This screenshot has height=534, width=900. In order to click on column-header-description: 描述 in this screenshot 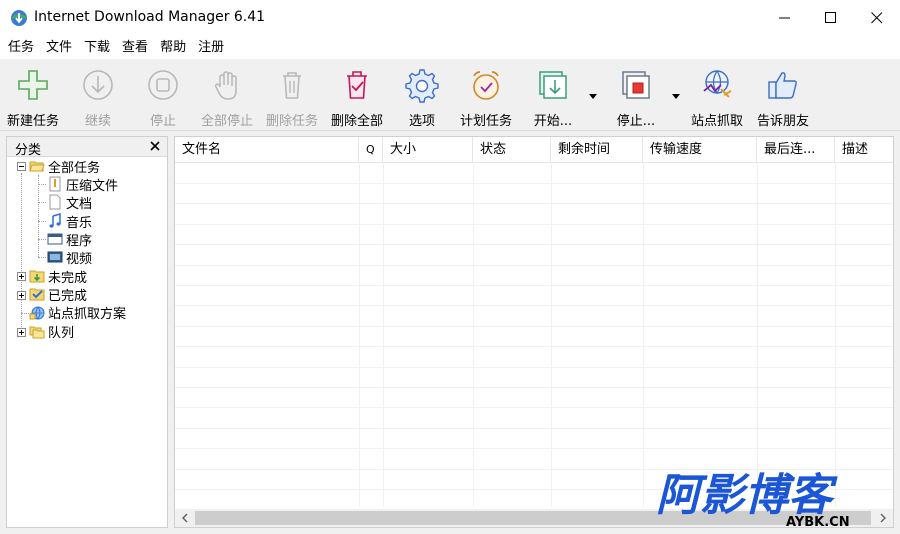, I will do `click(864, 150)`.